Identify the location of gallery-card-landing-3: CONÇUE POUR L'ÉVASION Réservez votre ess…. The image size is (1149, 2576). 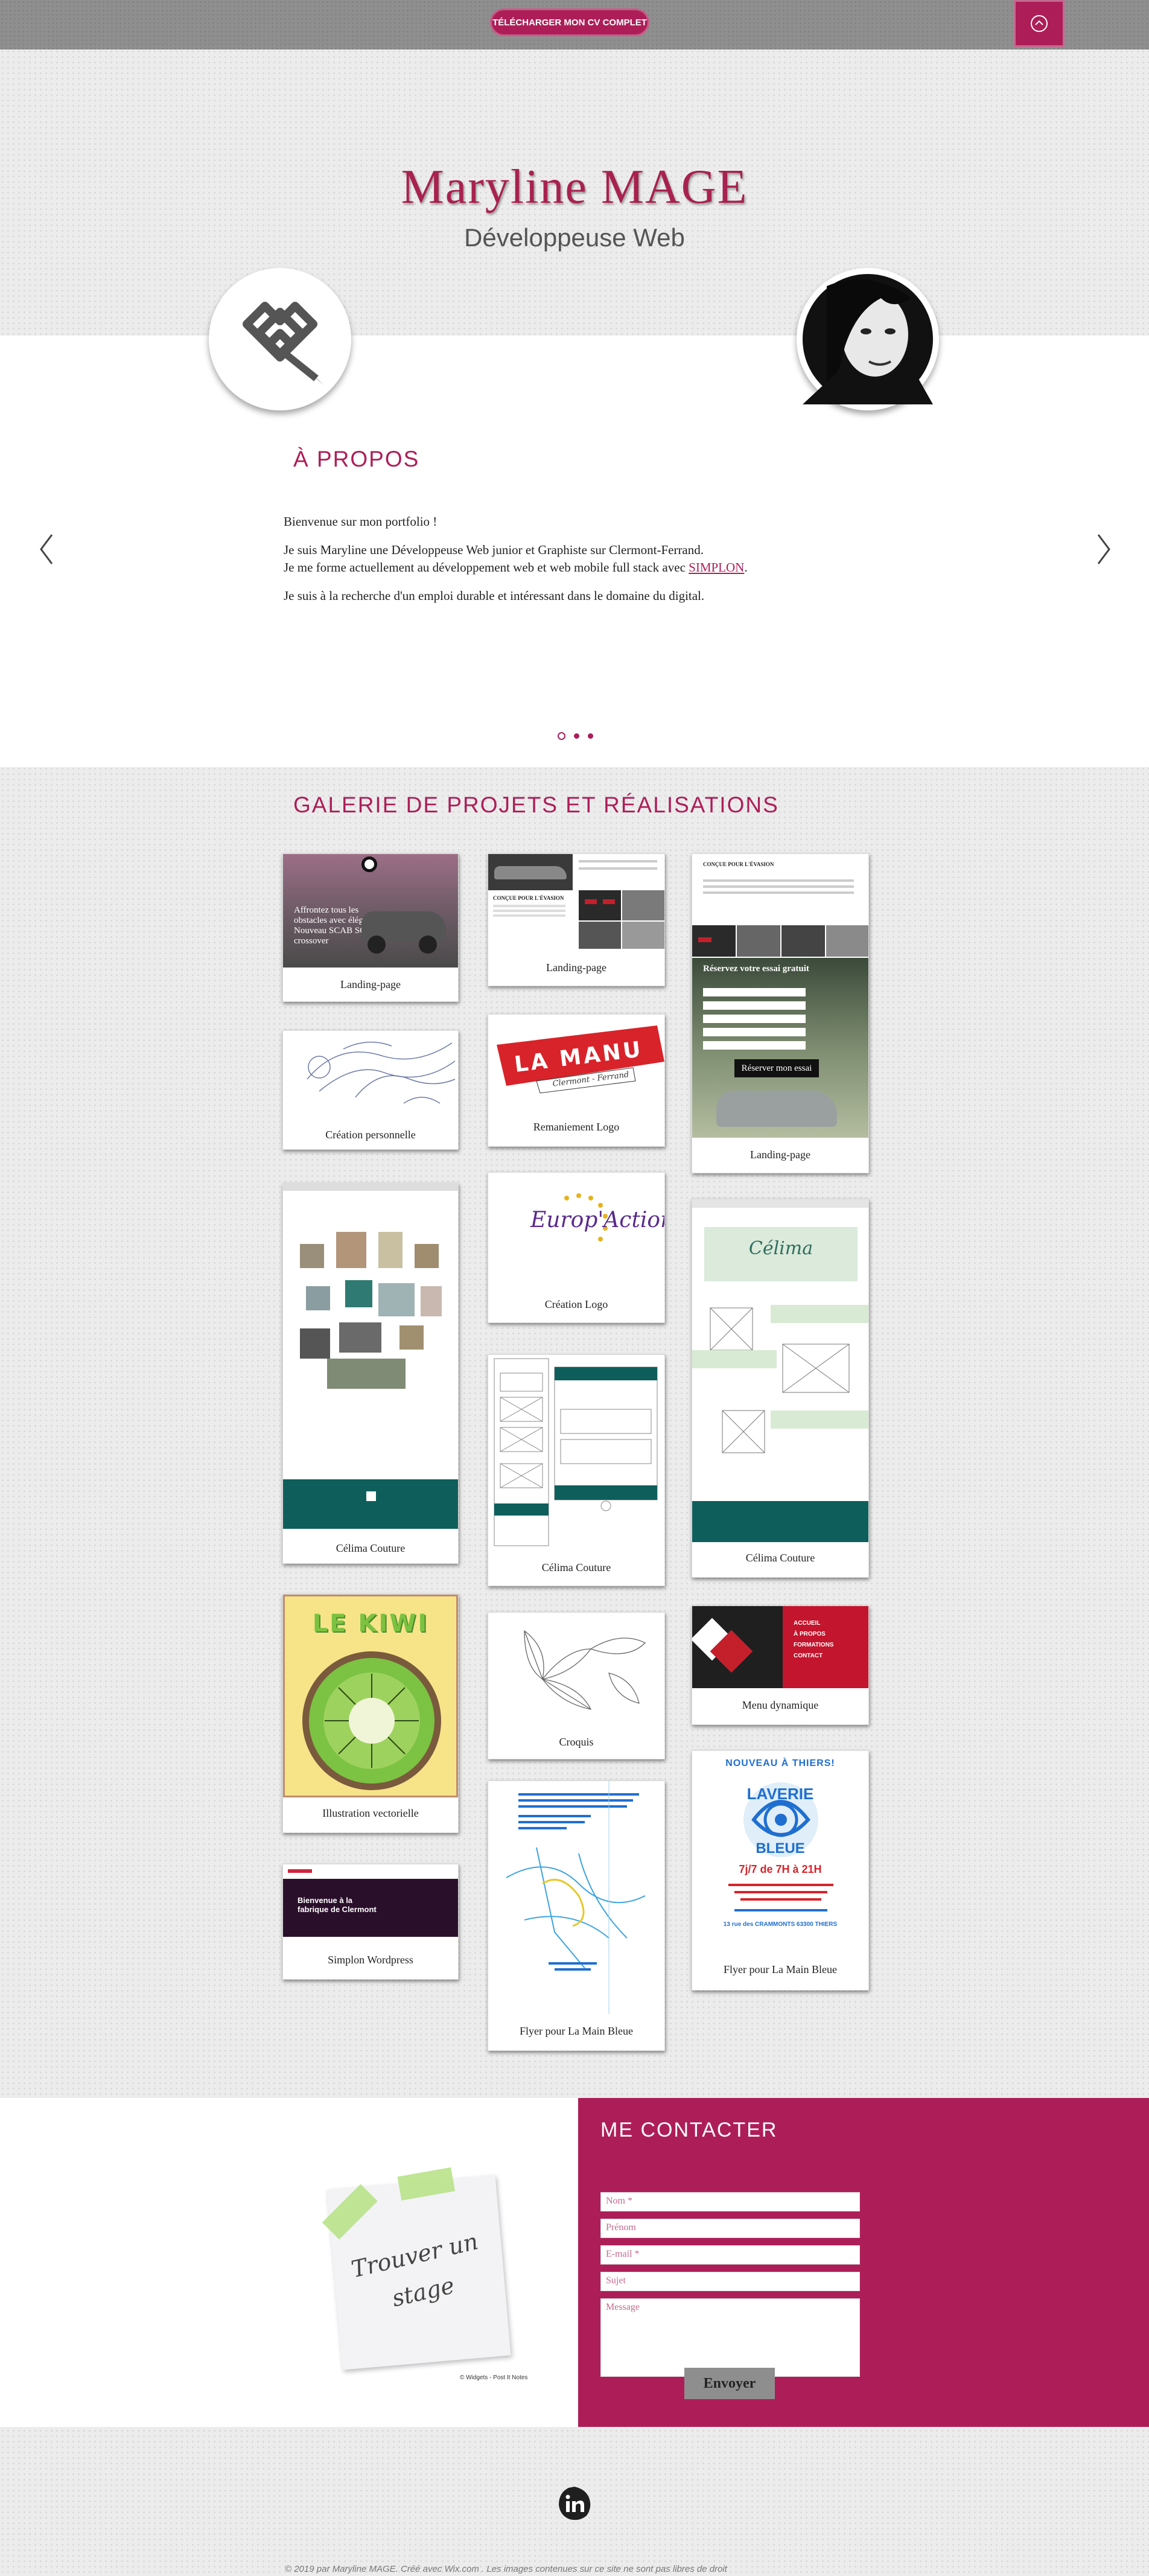
(780, 1013).